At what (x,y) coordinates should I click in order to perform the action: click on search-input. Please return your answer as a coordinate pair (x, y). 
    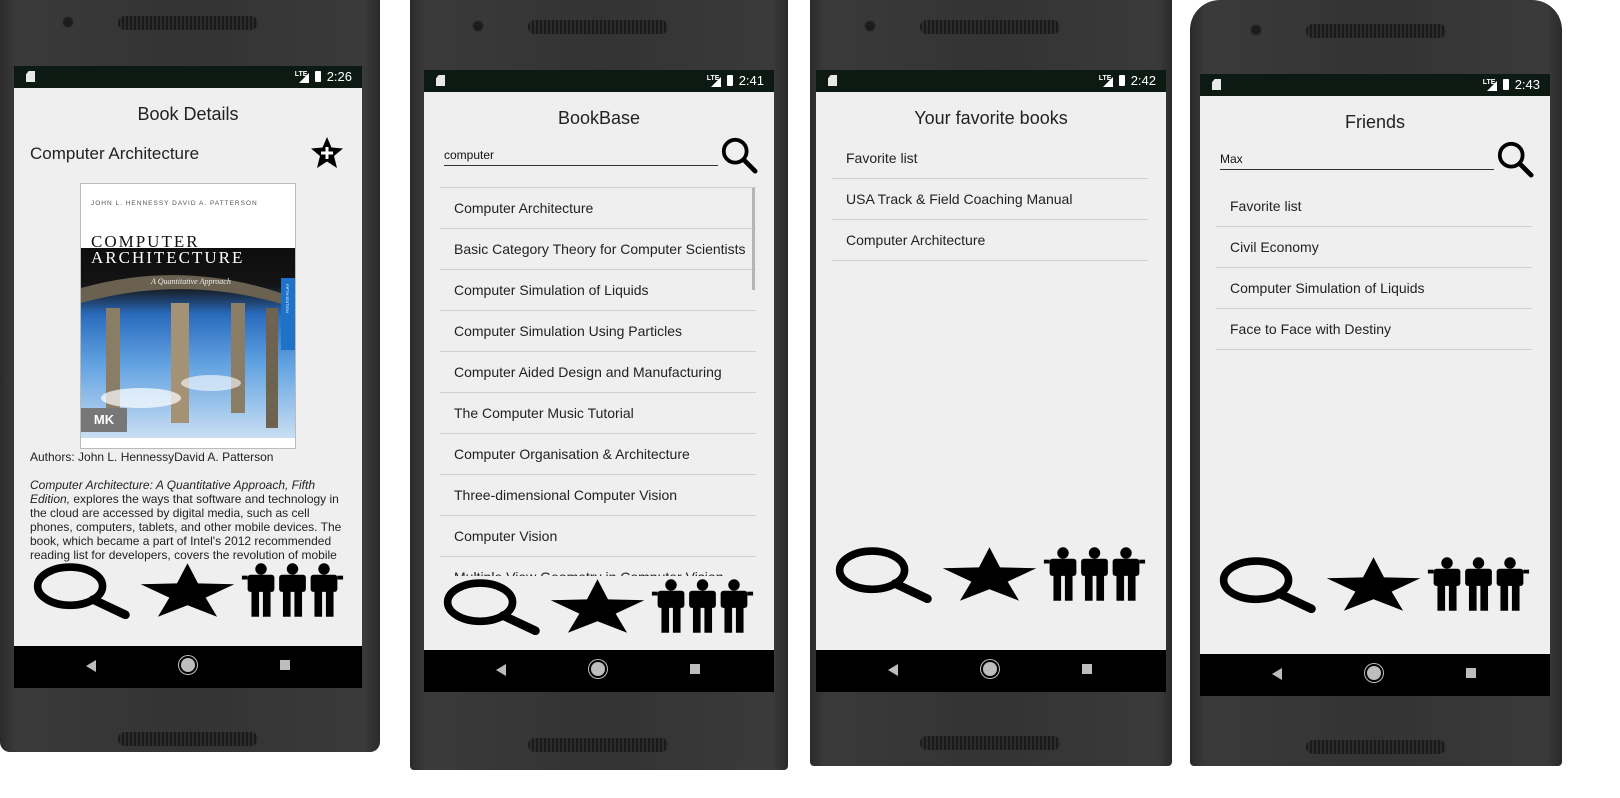
    Looking at the image, I should click on (581, 157).